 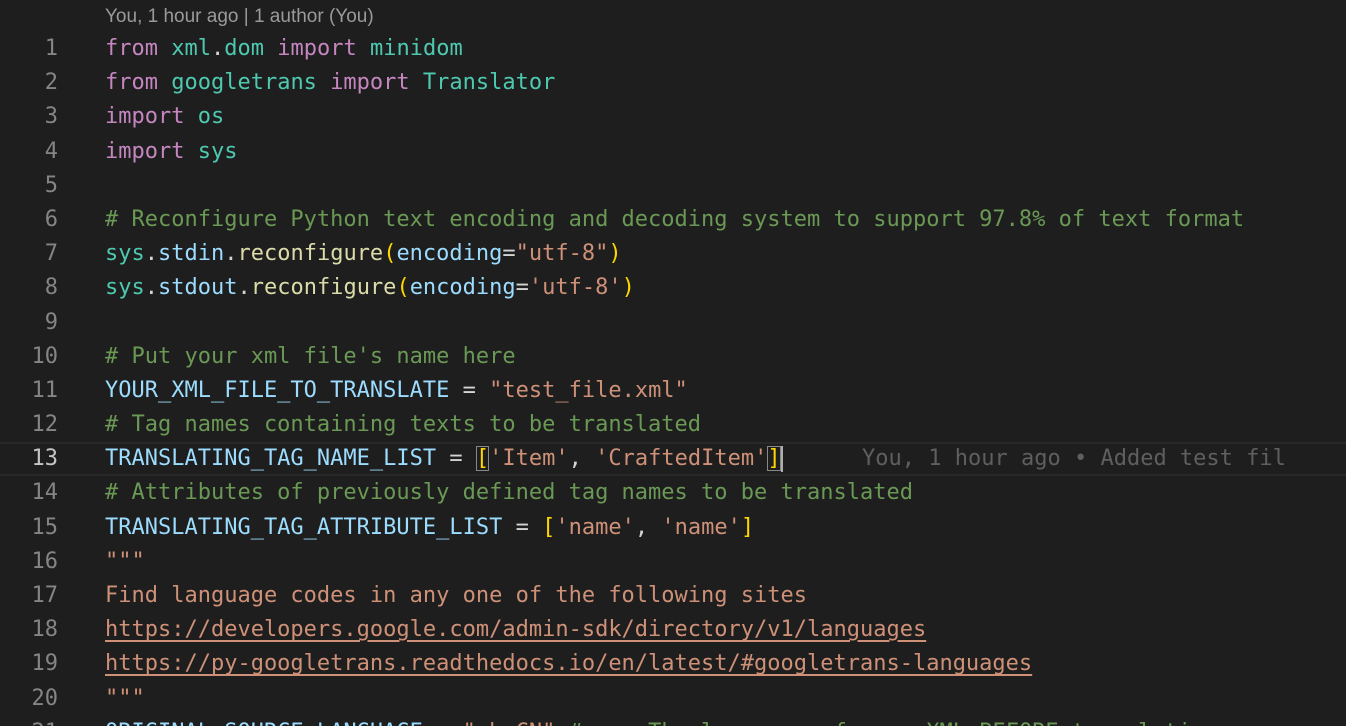 What do you see at coordinates (45, 630) in the screenshot?
I see `line-number: 18` at bounding box center [45, 630].